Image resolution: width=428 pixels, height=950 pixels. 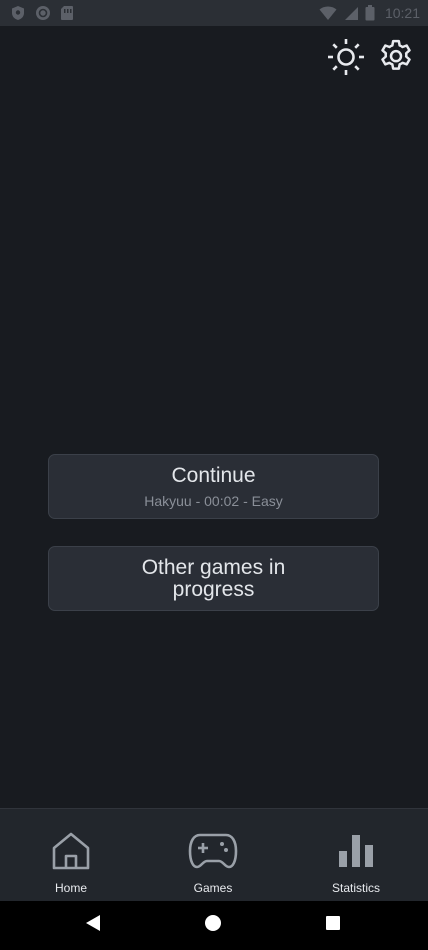 What do you see at coordinates (328, 13) in the screenshot?
I see `wifi-icon` at bounding box center [328, 13].